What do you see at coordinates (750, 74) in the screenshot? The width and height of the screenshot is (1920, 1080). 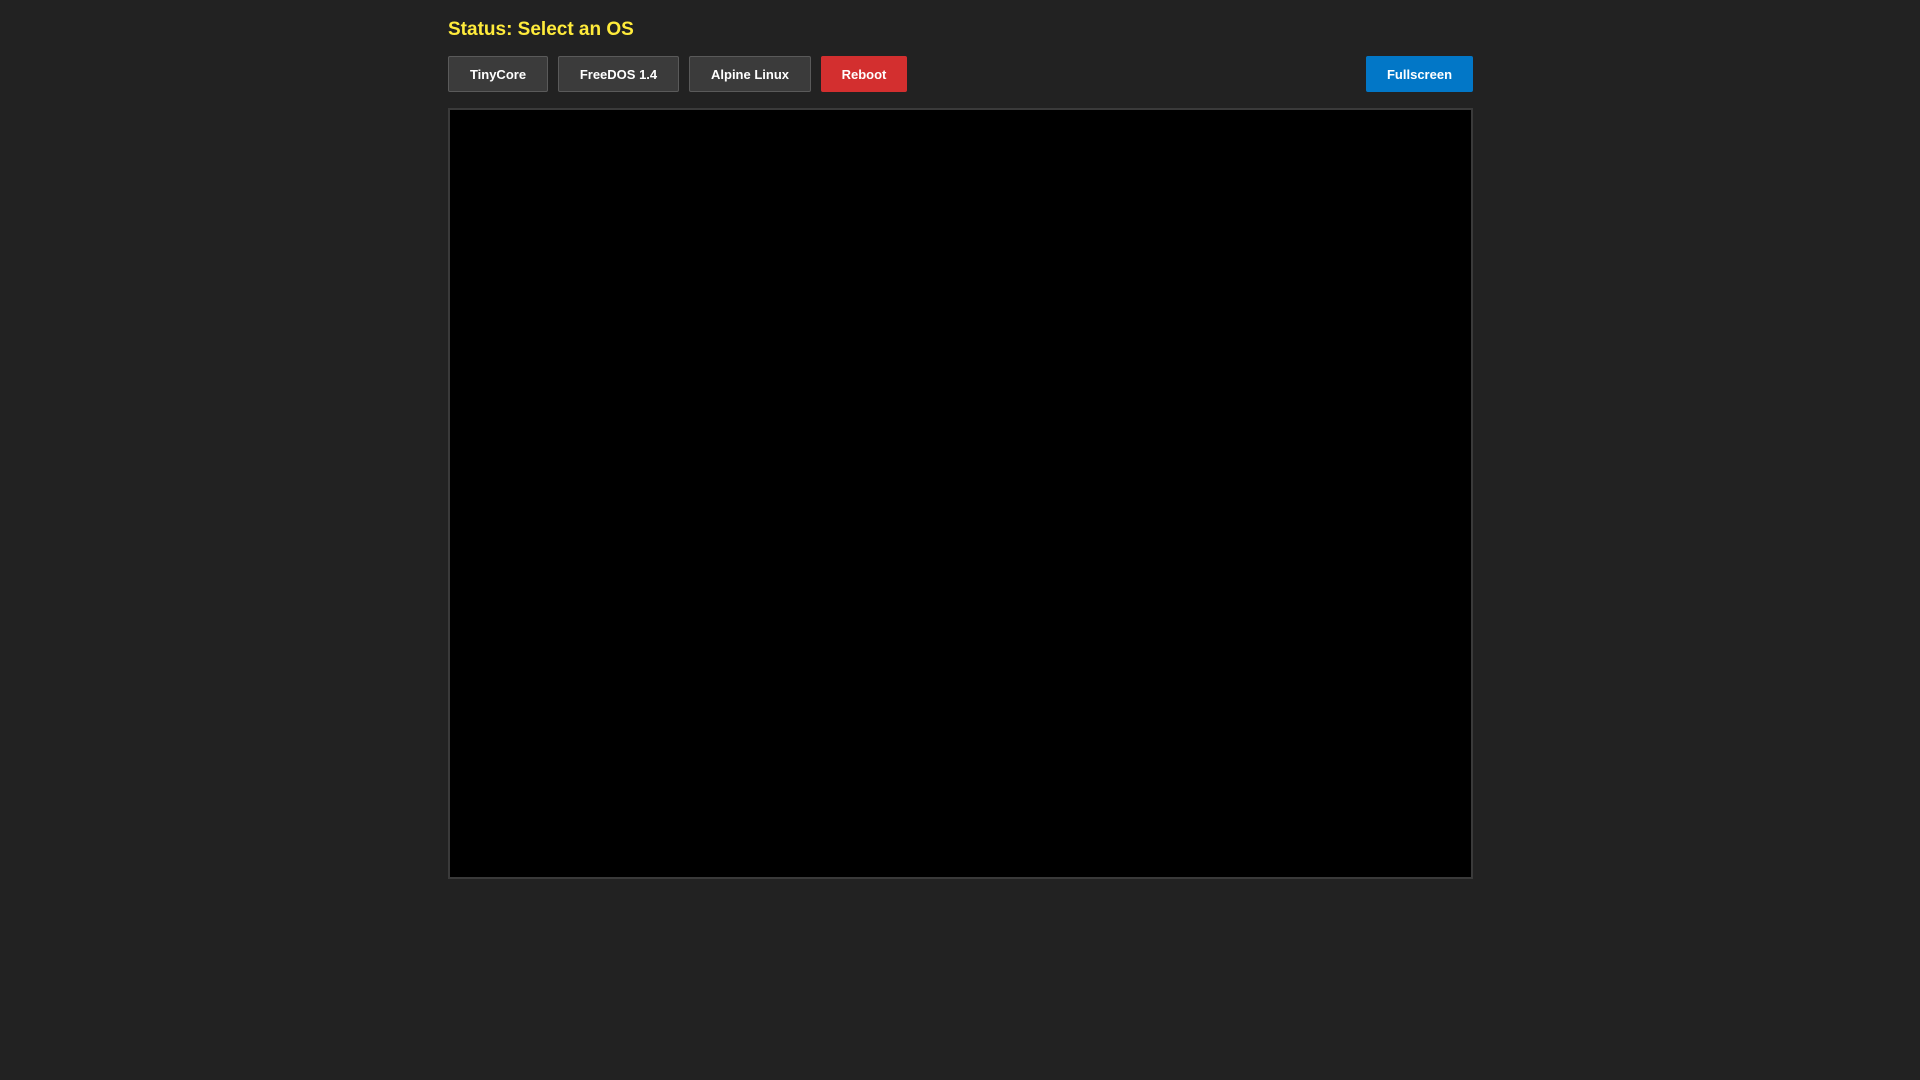 I see `alpine-linux-button: Alpine Linux` at bounding box center [750, 74].